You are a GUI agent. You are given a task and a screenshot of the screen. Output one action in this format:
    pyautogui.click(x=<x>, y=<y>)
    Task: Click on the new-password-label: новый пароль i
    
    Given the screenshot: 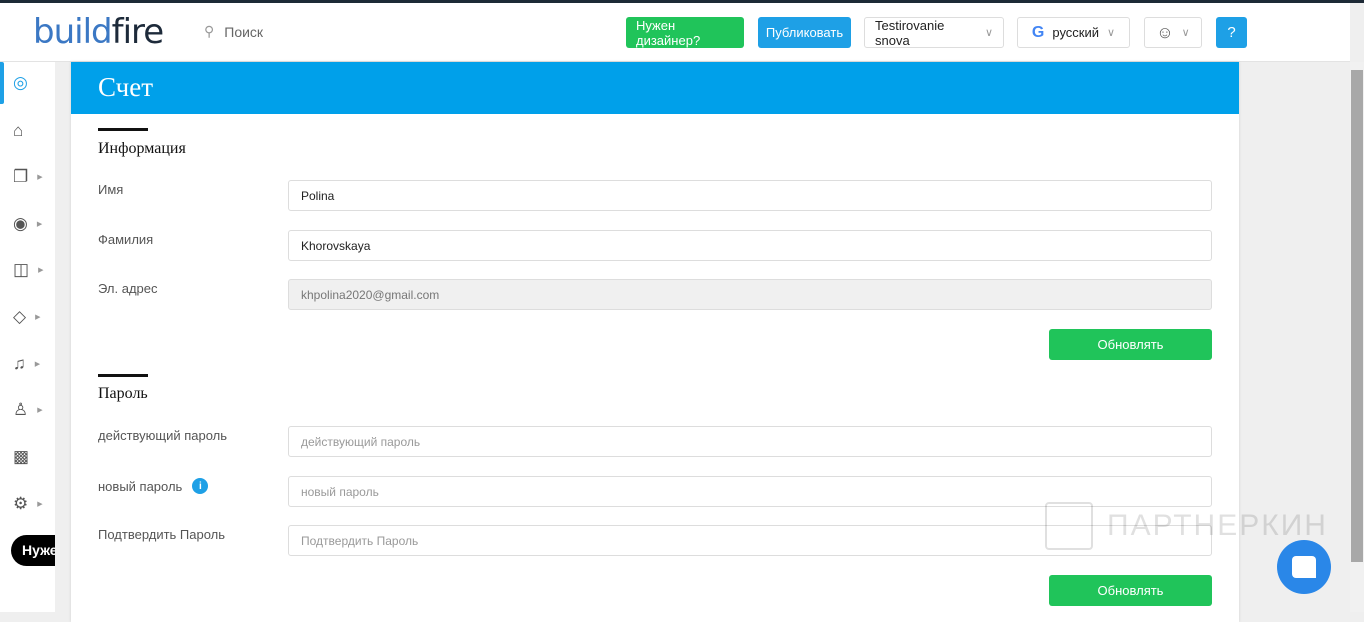 What is the action you would take?
    pyautogui.click(x=153, y=486)
    